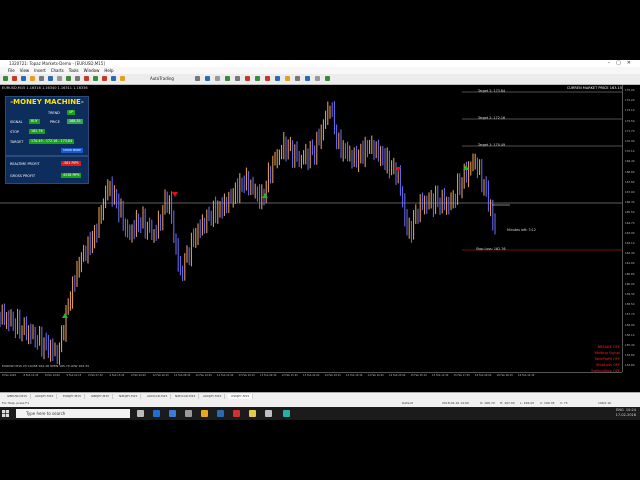 The width and height of the screenshot is (640, 480). Describe the element at coordinates (160, 375) in the screenshot. I see `time-tick-label: 12 Feb 02:15` at that location.